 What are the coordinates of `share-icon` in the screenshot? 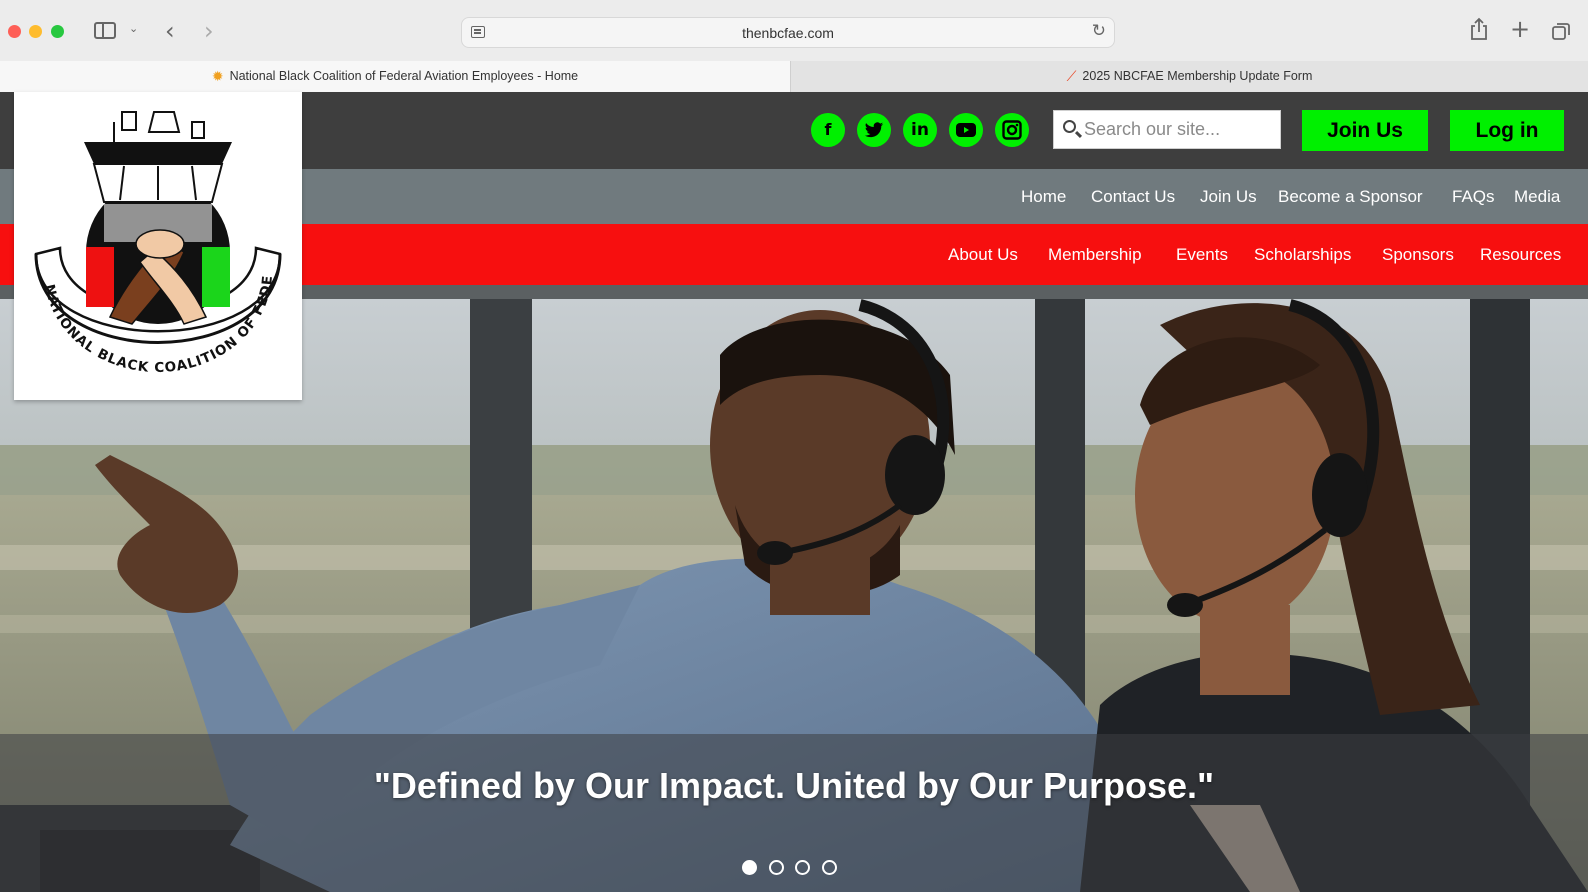 It's located at (1479, 29).